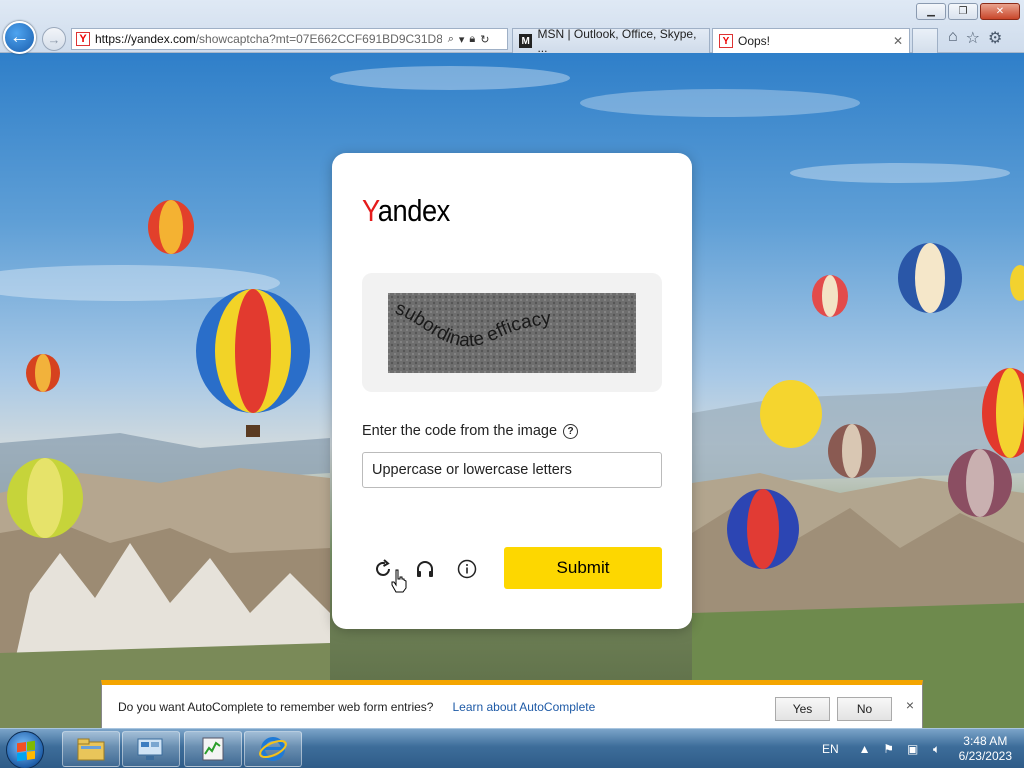  What do you see at coordinates (451, 39) in the screenshot?
I see `search-icon: ⌕` at bounding box center [451, 39].